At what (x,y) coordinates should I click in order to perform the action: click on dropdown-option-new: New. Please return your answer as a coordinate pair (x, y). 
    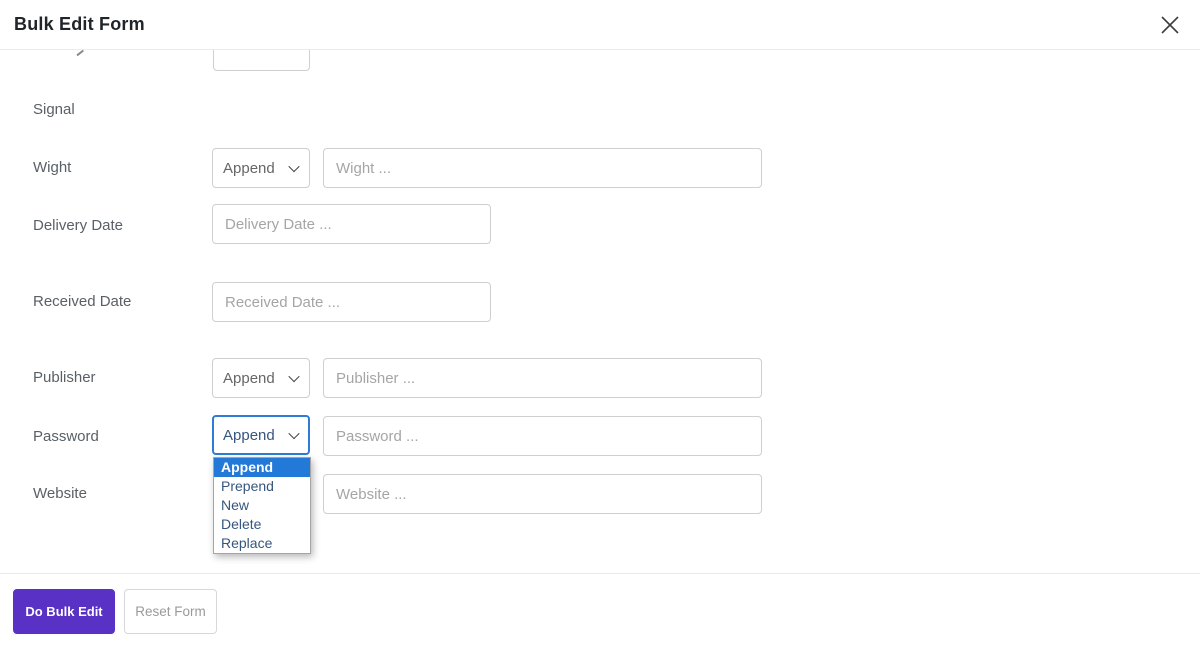
    Looking at the image, I should click on (262, 505).